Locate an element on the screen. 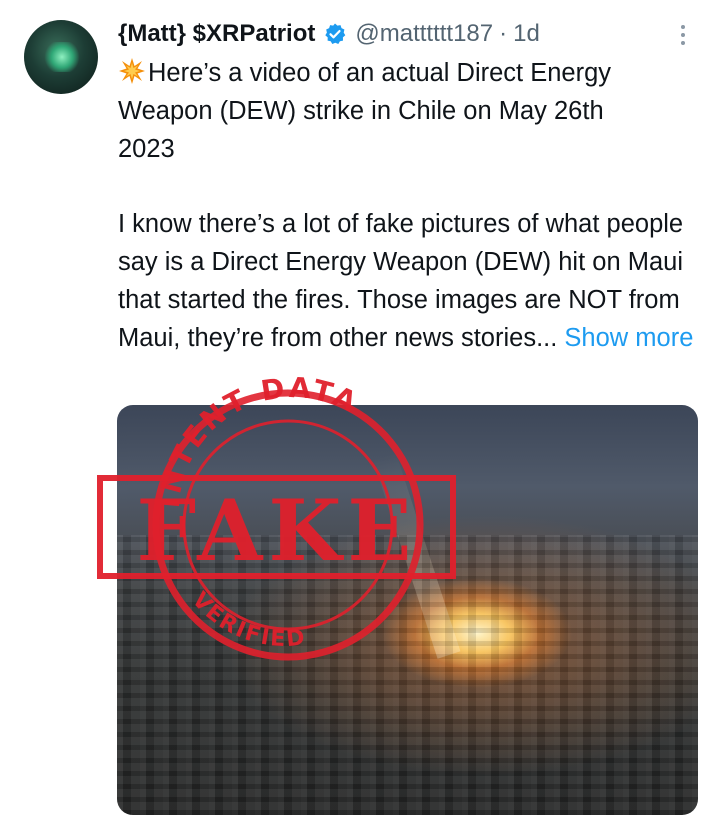 The width and height of the screenshot is (720, 815). avatar-glow is located at coordinates (62, 57).